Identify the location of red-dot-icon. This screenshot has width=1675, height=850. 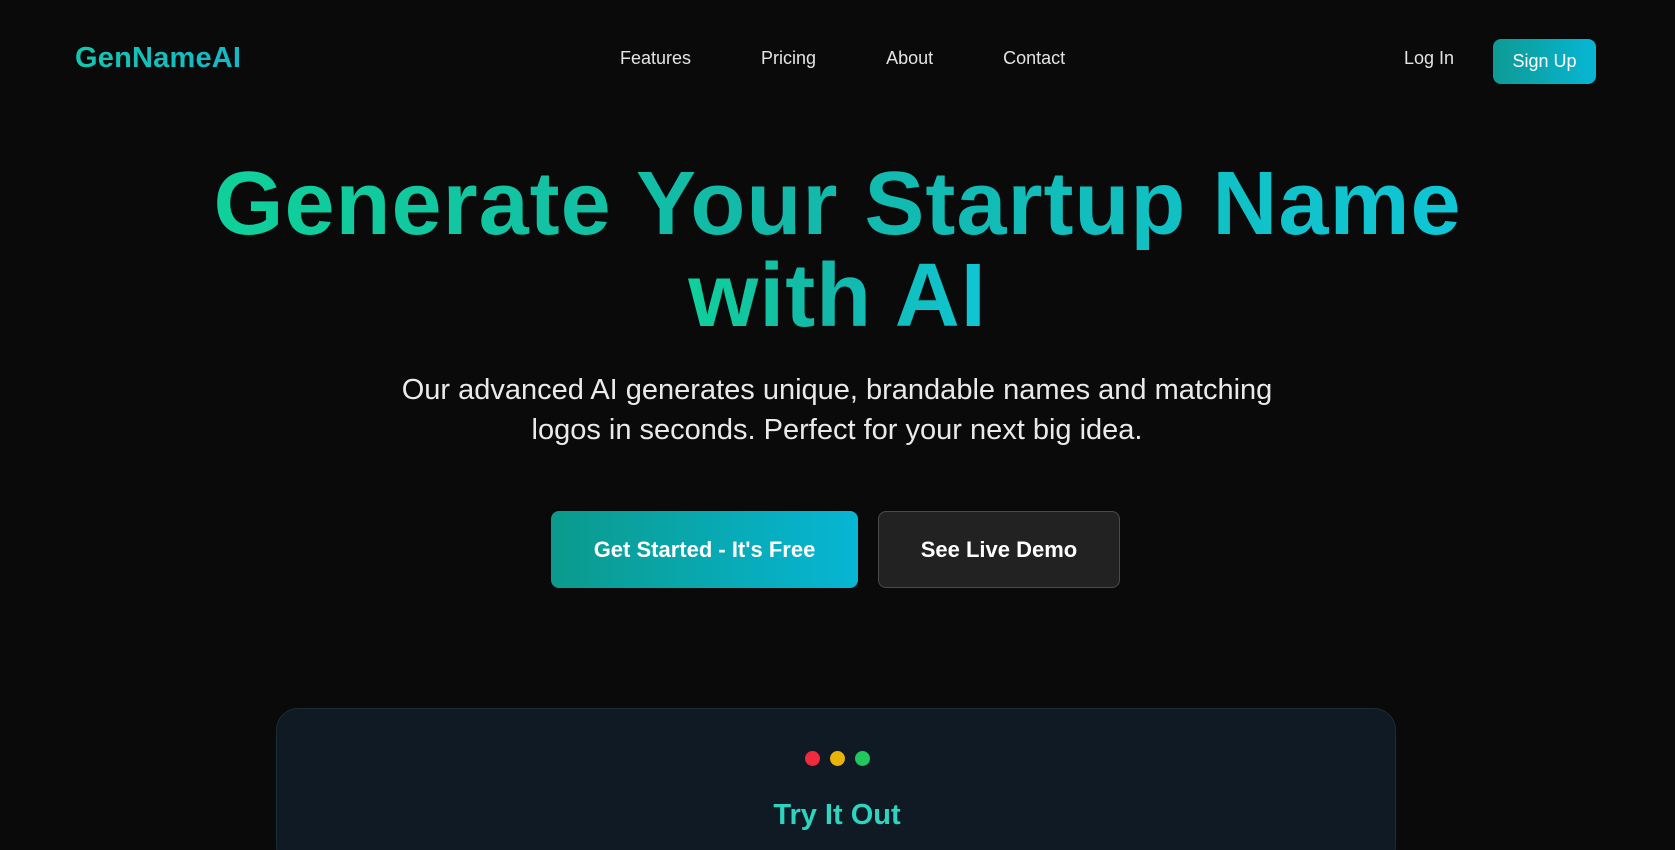
(812, 758).